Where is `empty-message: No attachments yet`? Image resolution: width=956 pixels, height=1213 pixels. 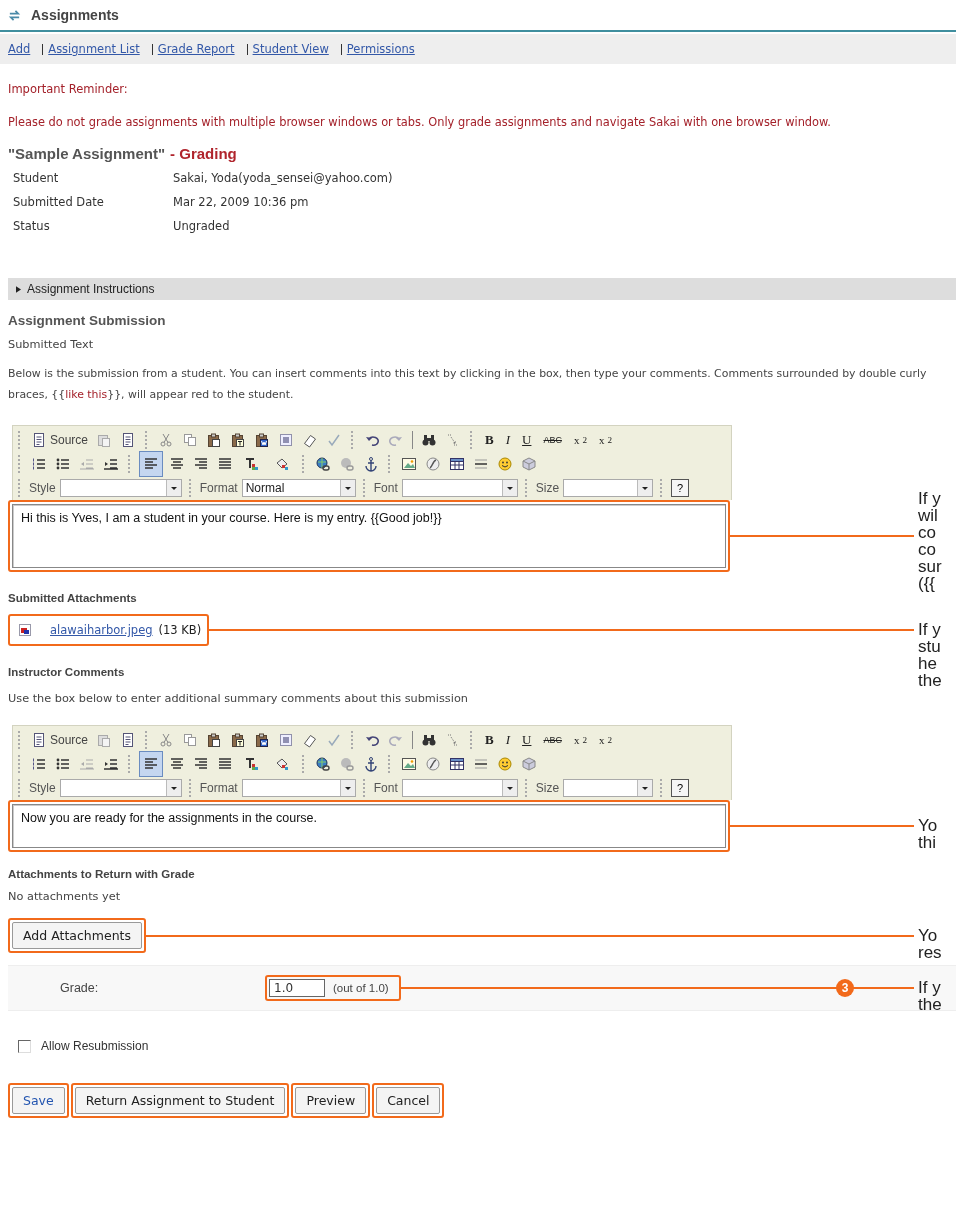 empty-message: No attachments yet is located at coordinates (64, 896).